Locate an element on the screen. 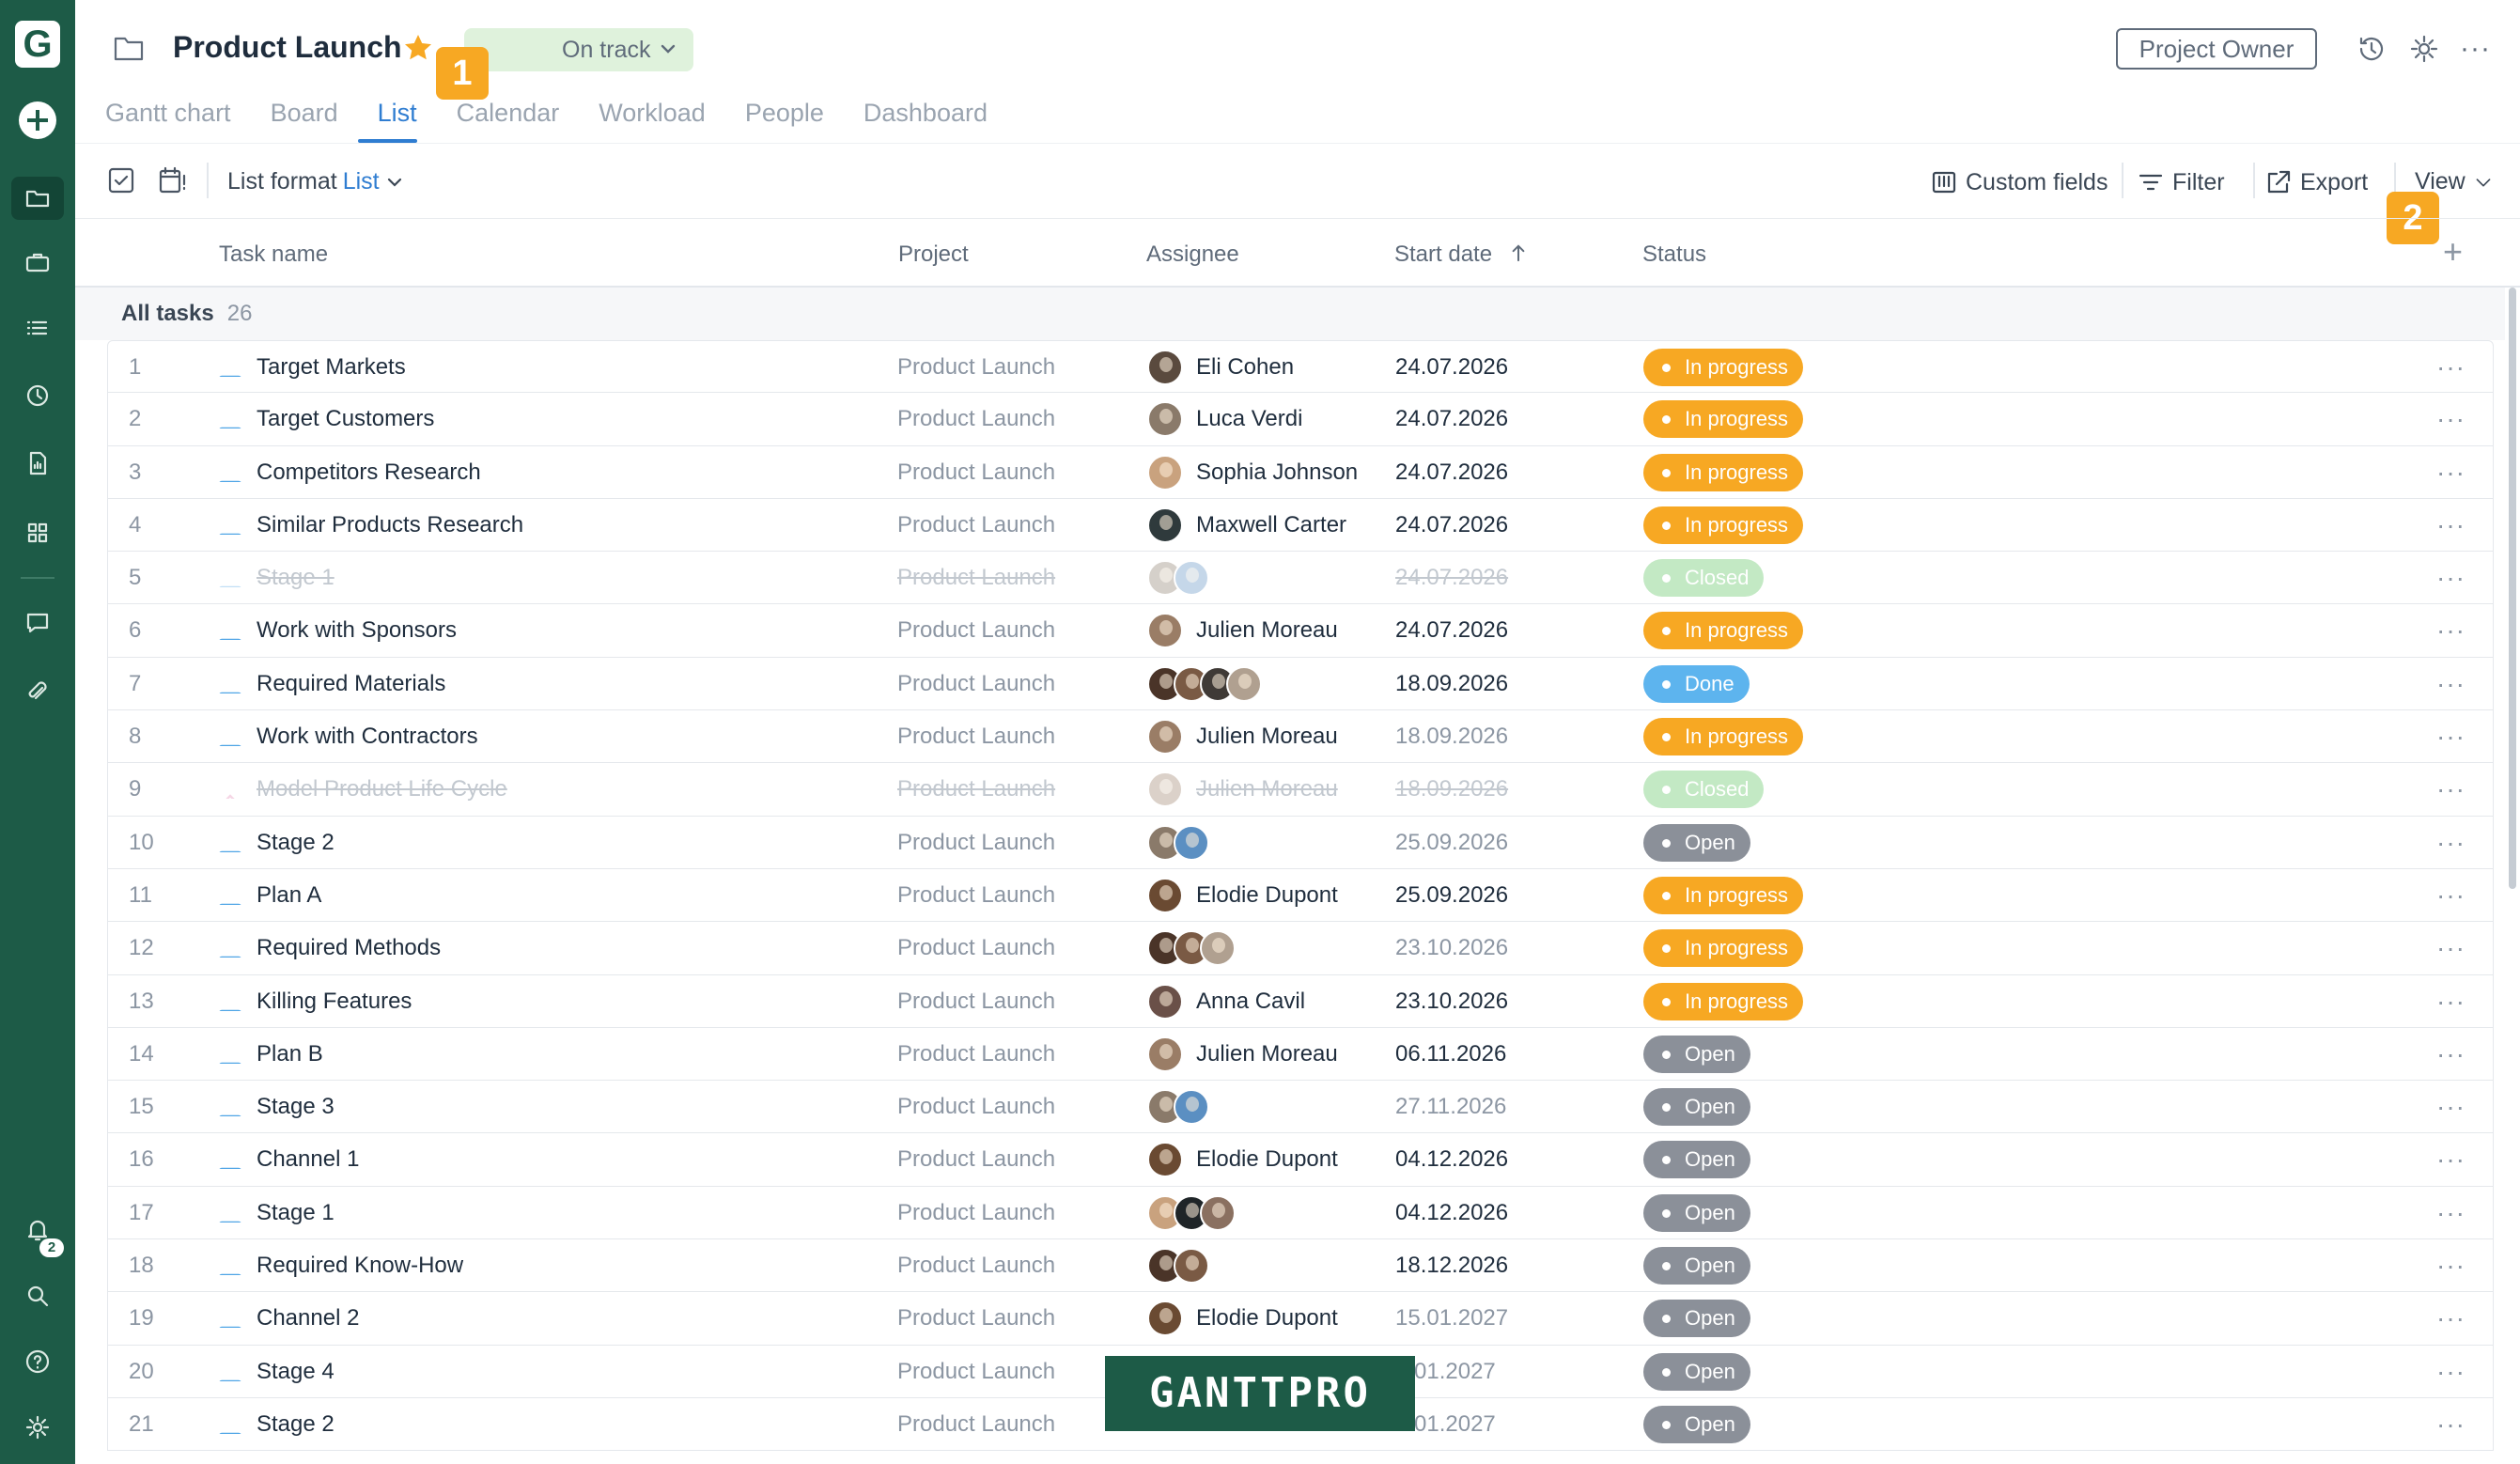 The height and width of the screenshot is (1464, 2520). task-name: Required Know-How is located at coordinates (548, 1265).